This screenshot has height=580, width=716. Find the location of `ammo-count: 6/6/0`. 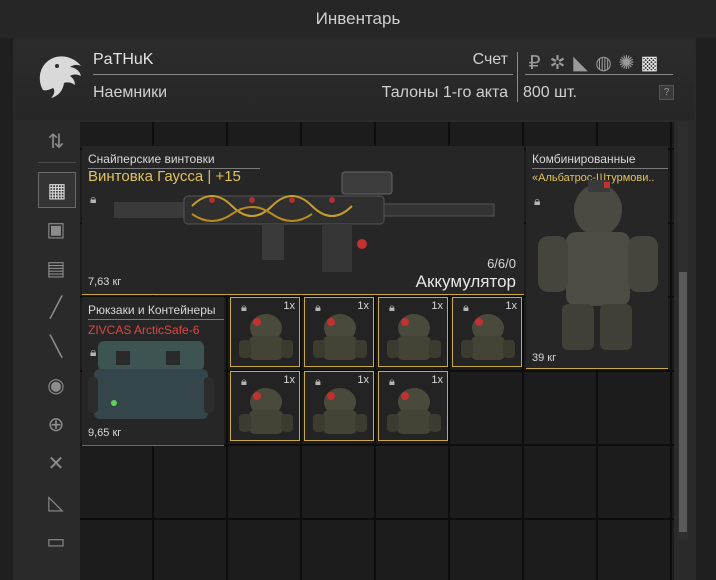

ammo-count: 6/6/0 is located at coordinates (501, 263).